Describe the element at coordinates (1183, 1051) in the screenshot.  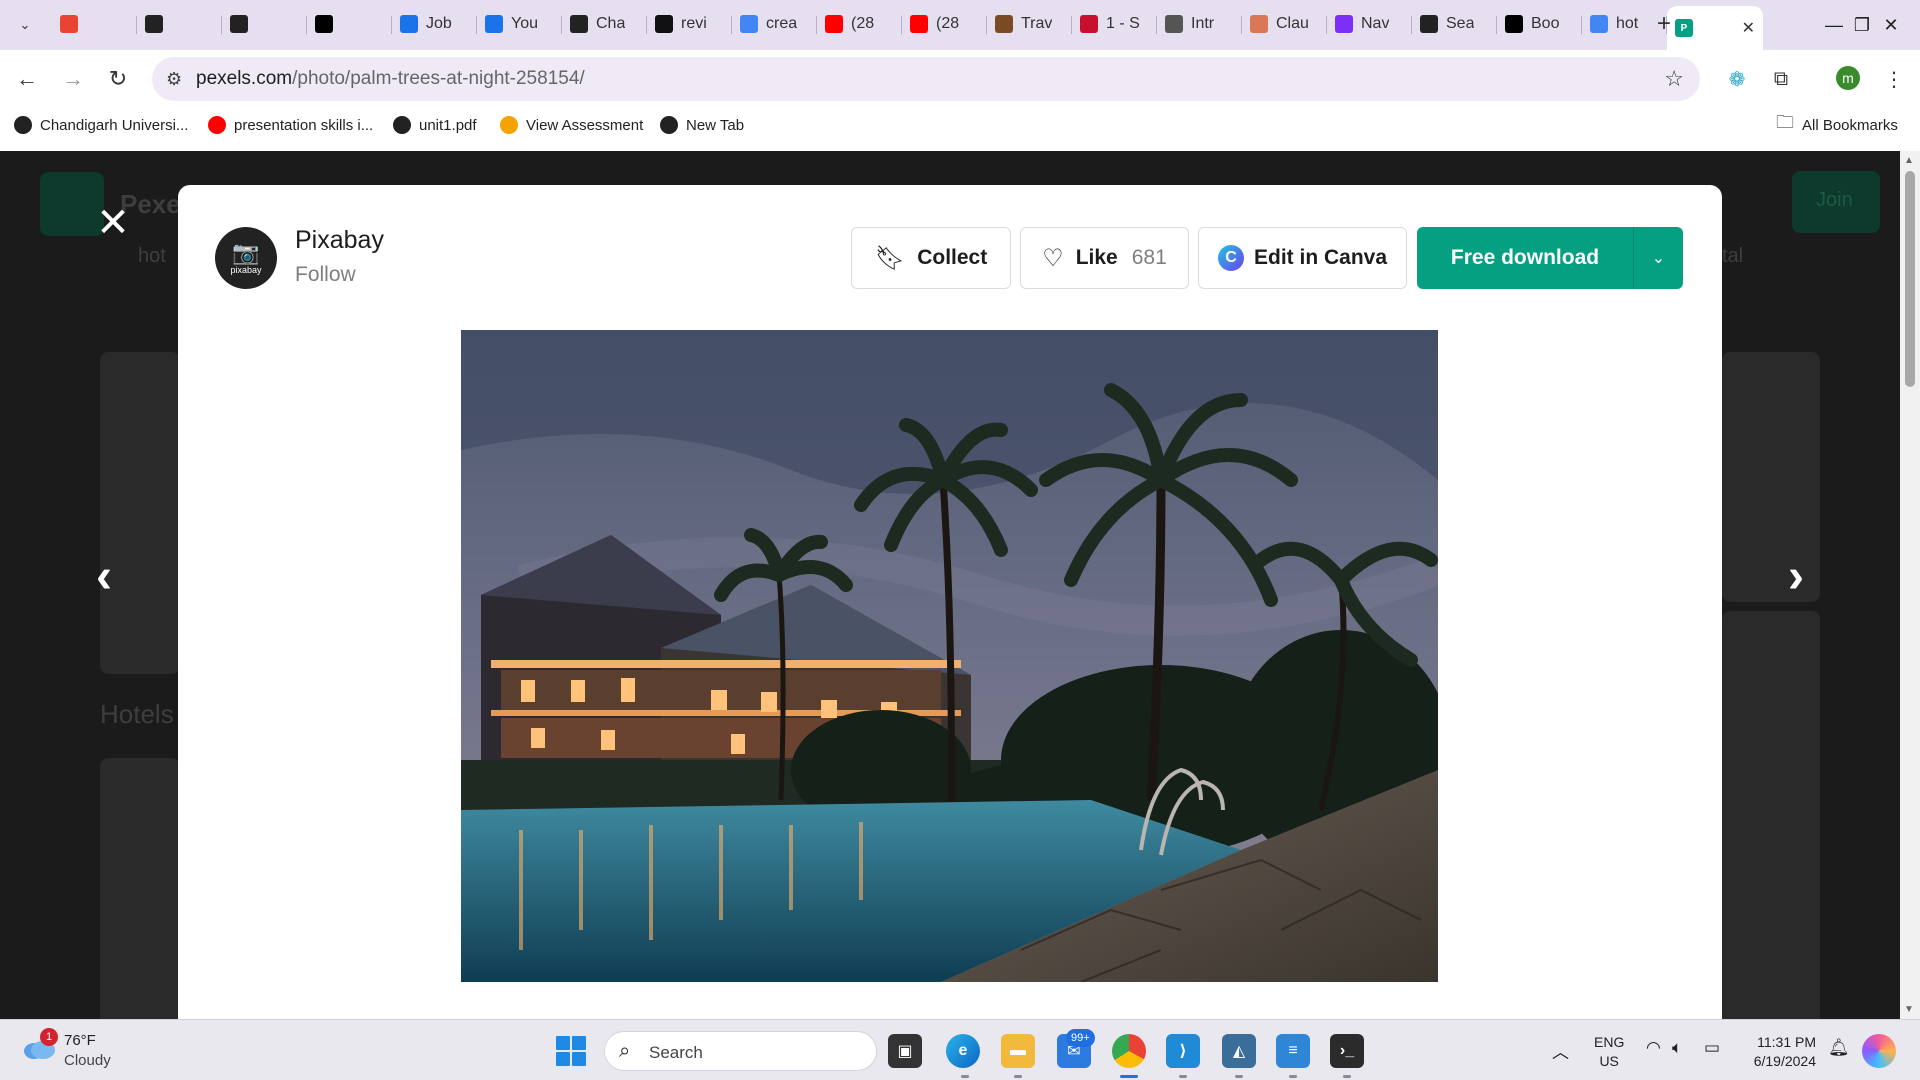
I see `vscode-icon: ⟩` at that location.